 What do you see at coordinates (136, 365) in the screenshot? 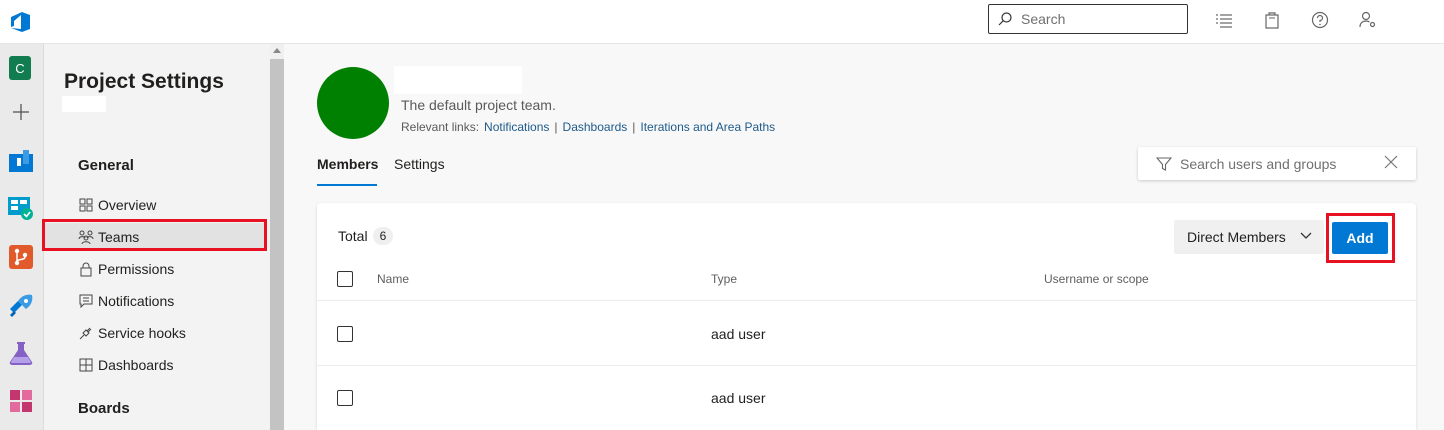
I see `nav-item-label: Dashboards` at bounding box center [136, 365].